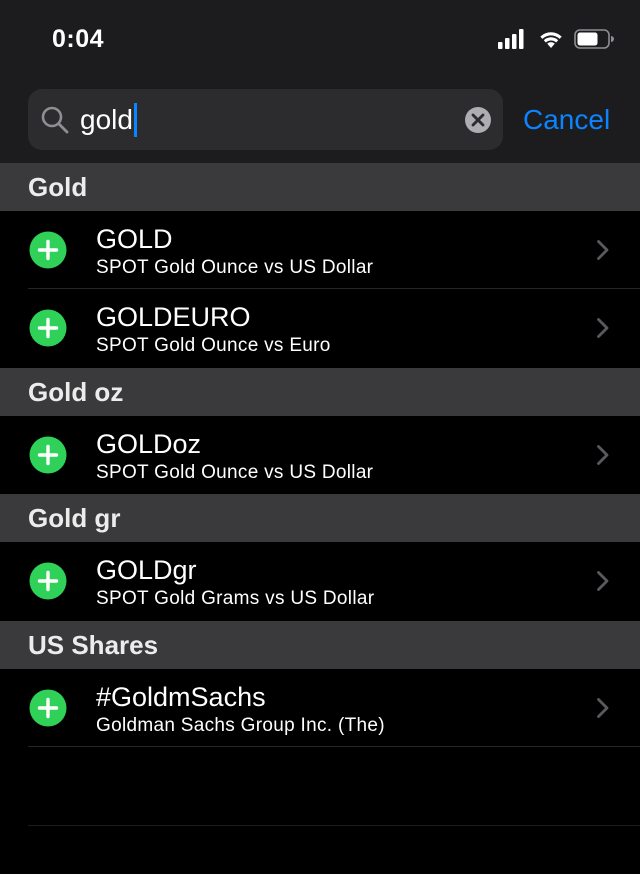  What do you see at coordinates (173, 317) in the screenshot?
I see `symbol-name: GOLDEURO` at bounding box center [173, 317].